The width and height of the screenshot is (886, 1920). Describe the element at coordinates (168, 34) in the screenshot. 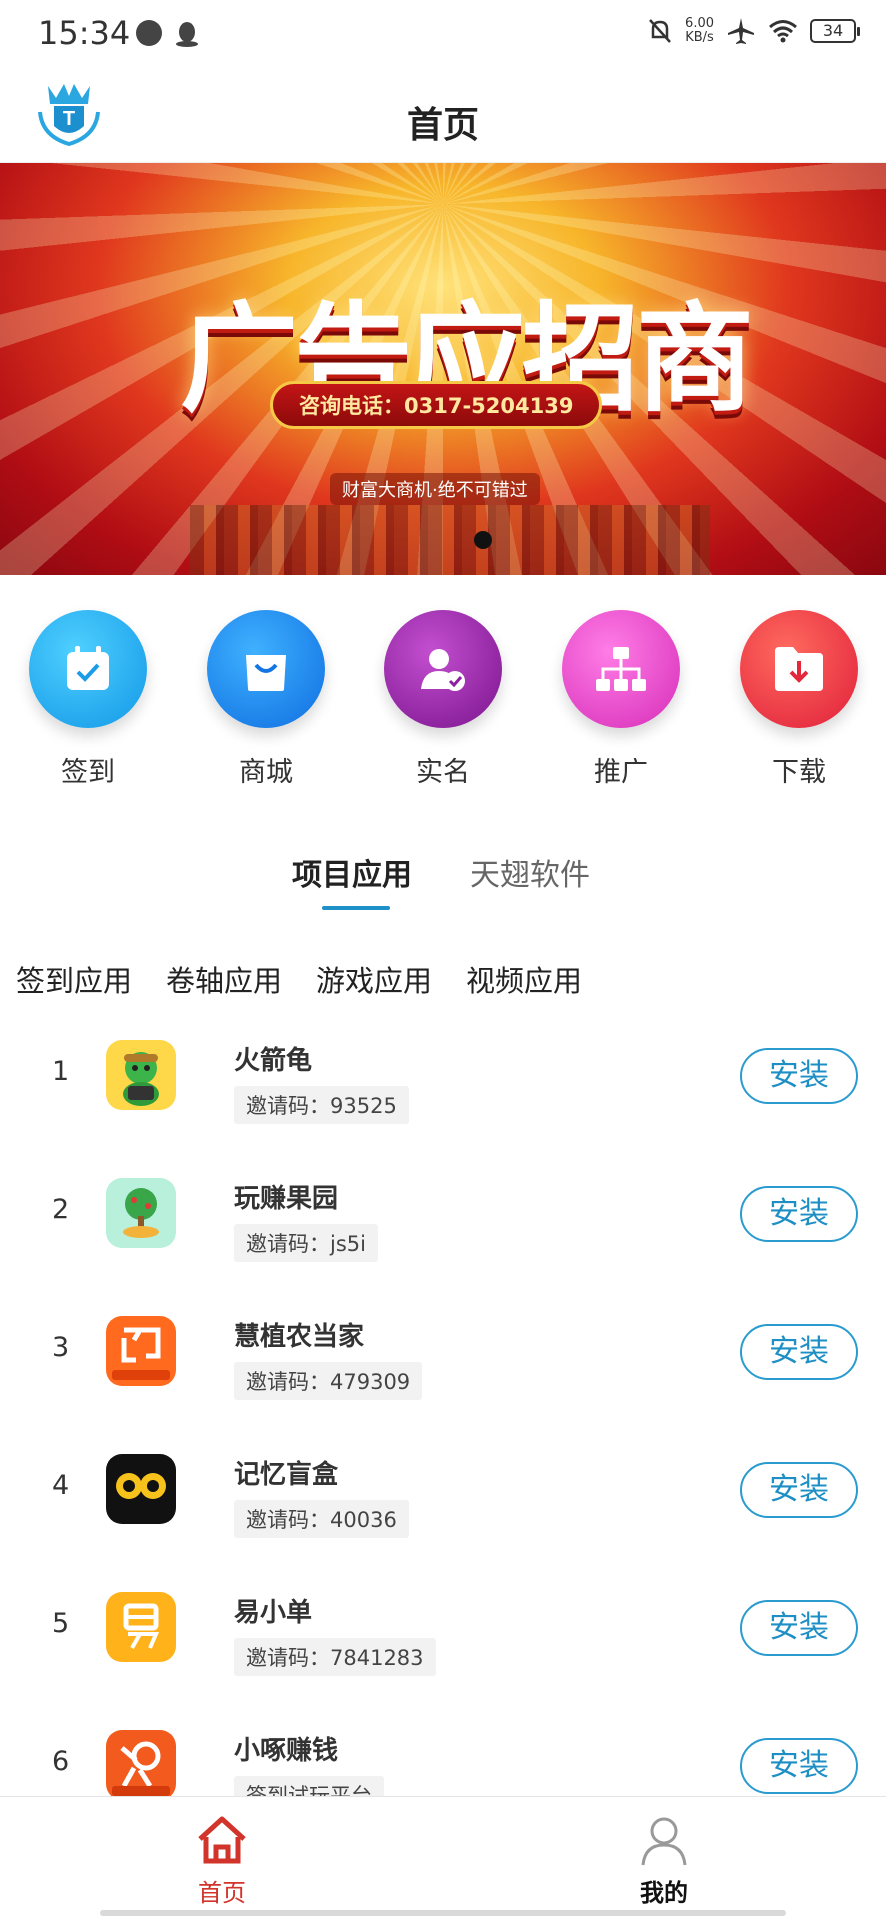

I see `status-left-icons` at that location.